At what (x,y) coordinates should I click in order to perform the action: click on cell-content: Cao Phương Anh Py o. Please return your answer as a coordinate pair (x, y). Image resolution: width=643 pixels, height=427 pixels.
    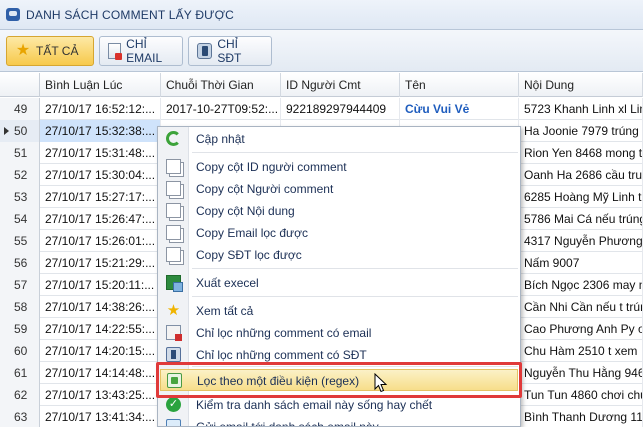
    Looking at the image, I should click on (581, 329).